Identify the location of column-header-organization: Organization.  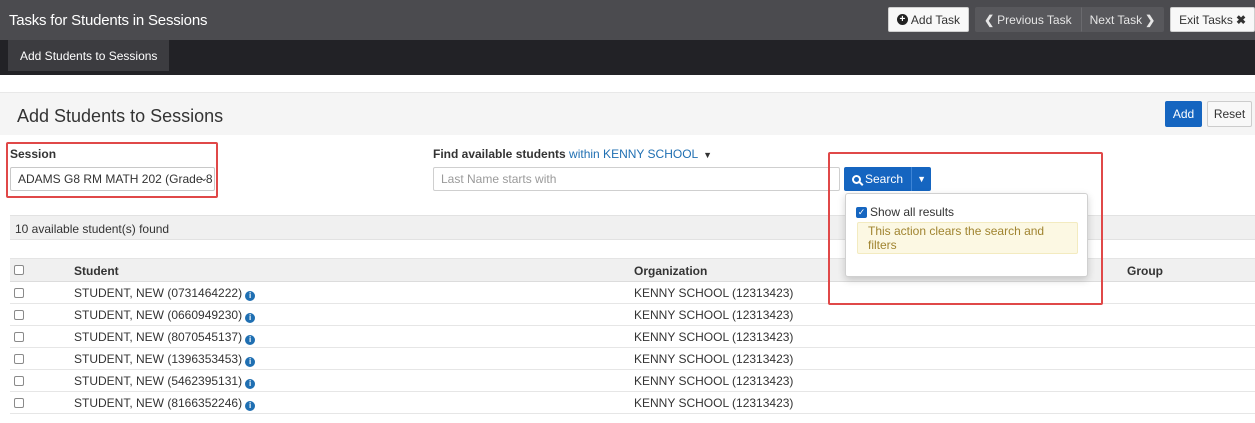
(671, 271).